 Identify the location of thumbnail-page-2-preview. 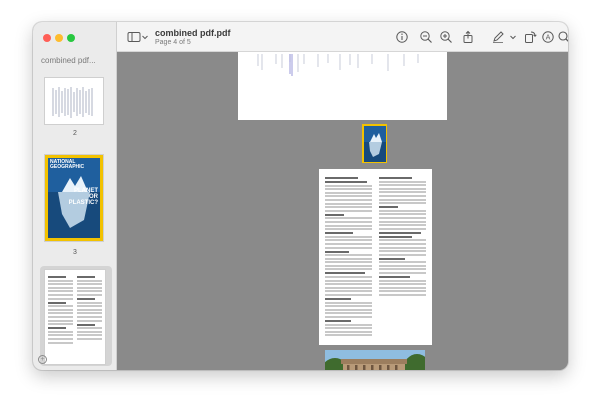
(74, 101).